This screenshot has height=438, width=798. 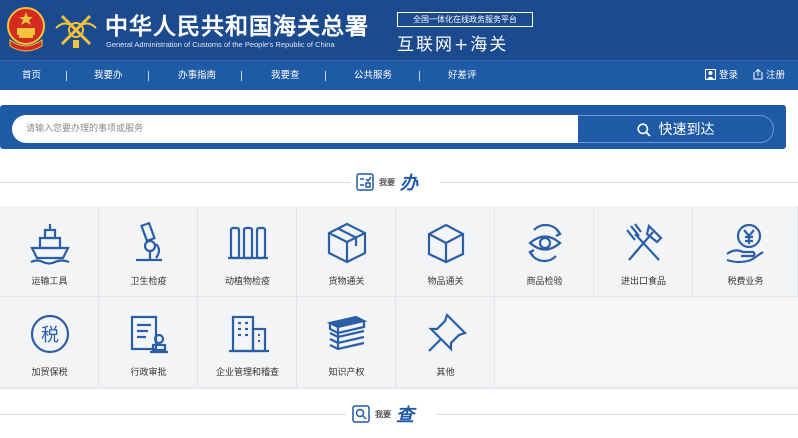 What do you see at coordinates (49, 282) in the screenshot?
I see `service-label: 运输工具` at bounding box center [49, 282].